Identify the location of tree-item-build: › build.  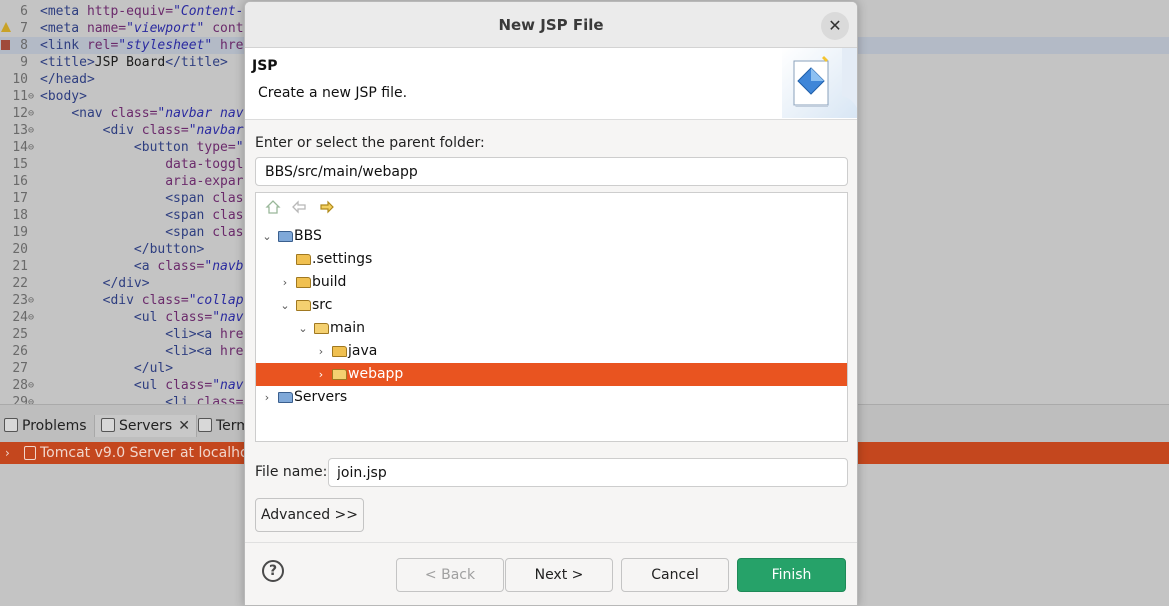
(551, 282).